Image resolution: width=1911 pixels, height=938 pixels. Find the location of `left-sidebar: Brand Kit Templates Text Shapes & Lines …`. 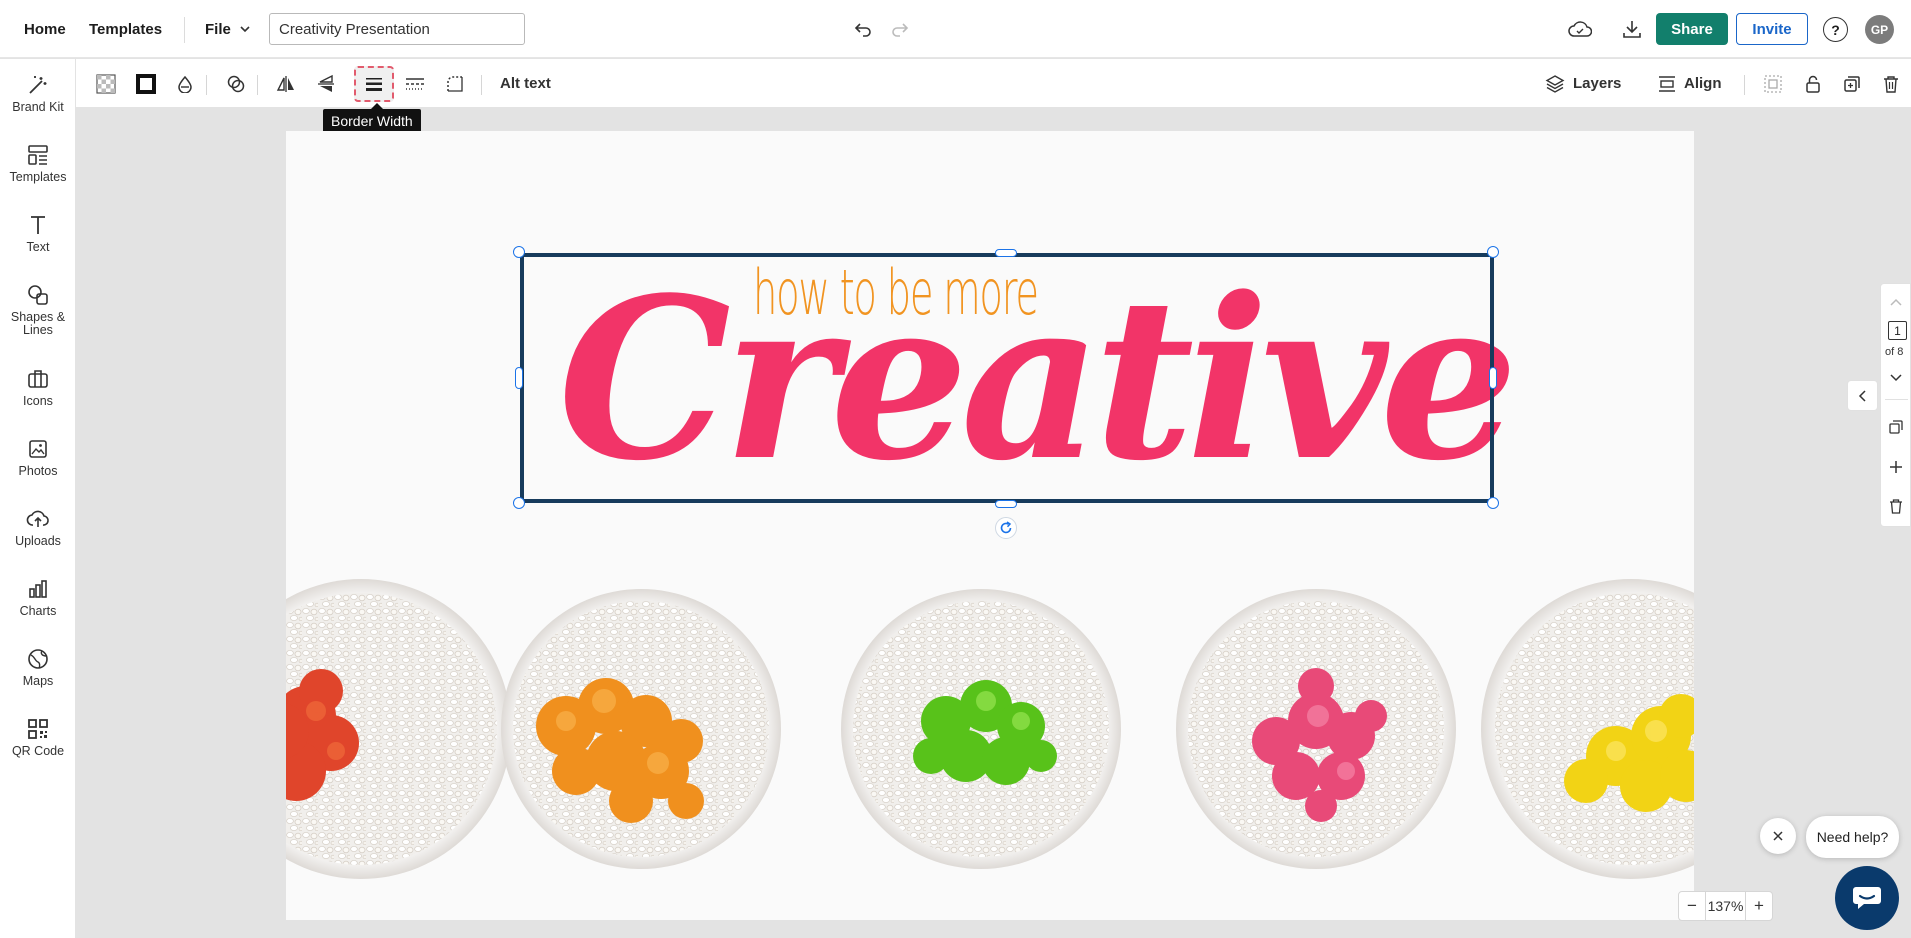

left-sidebar: Brand Kit Templates Text Shapes & Lines … is located at coordinates (38, 498).